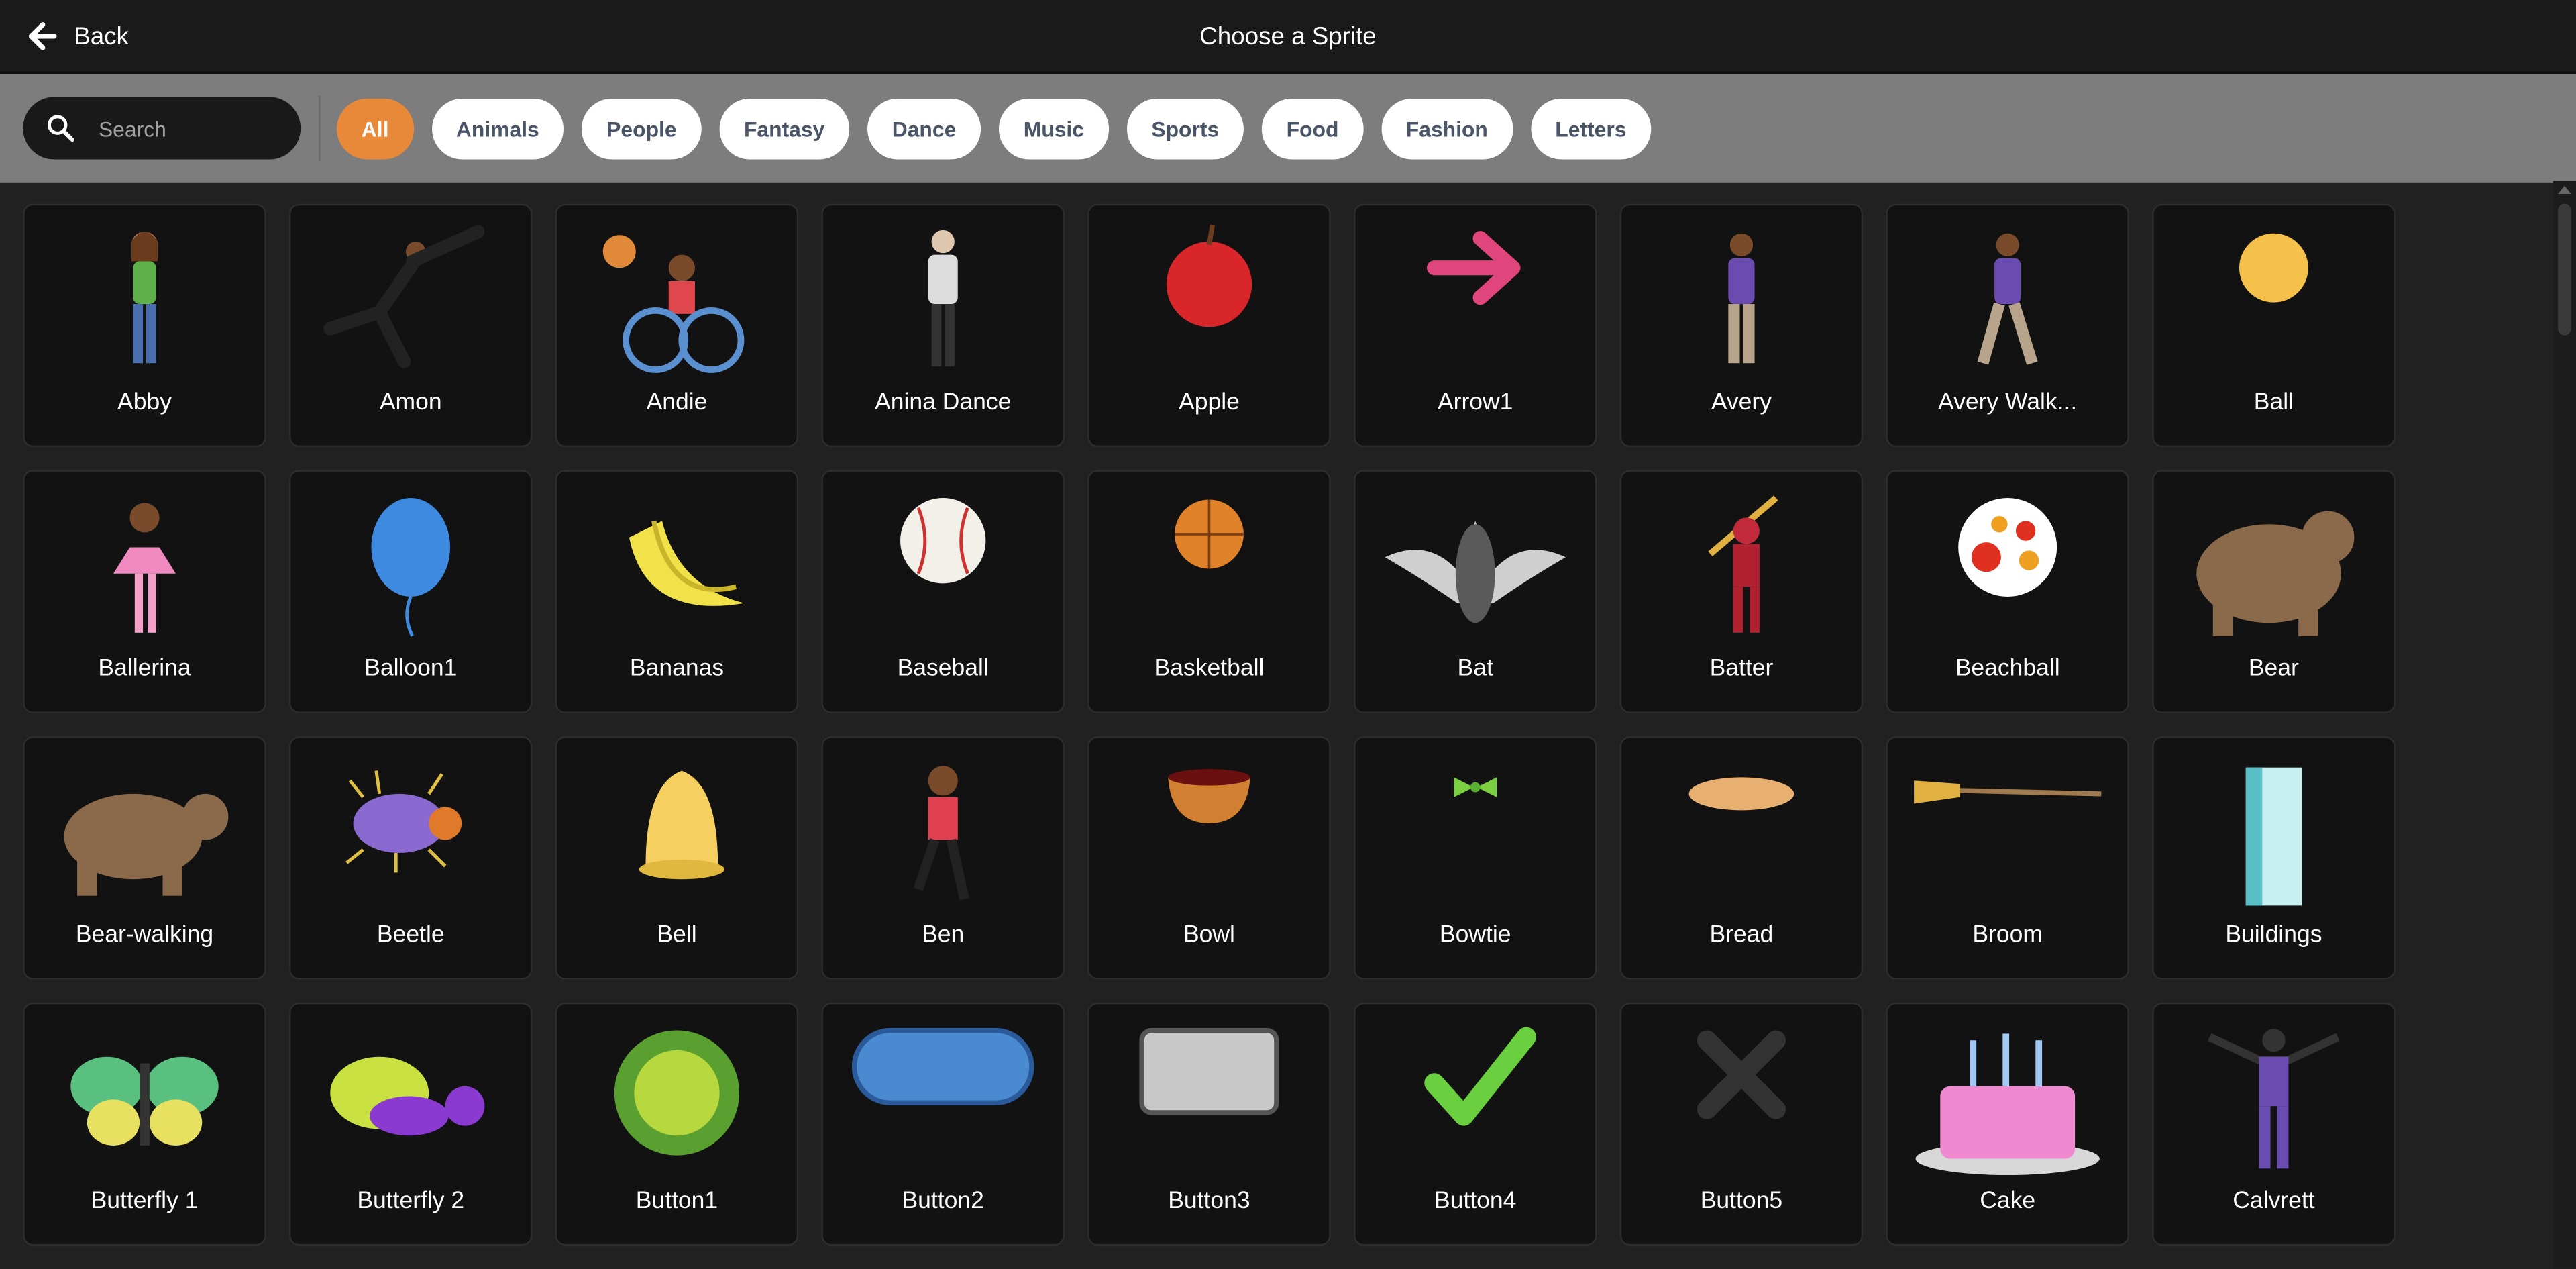 Image resolution: width=2576 pixels, height=1269 pixels. I want to click on sprite-label: Beetle, so click(410, 935).